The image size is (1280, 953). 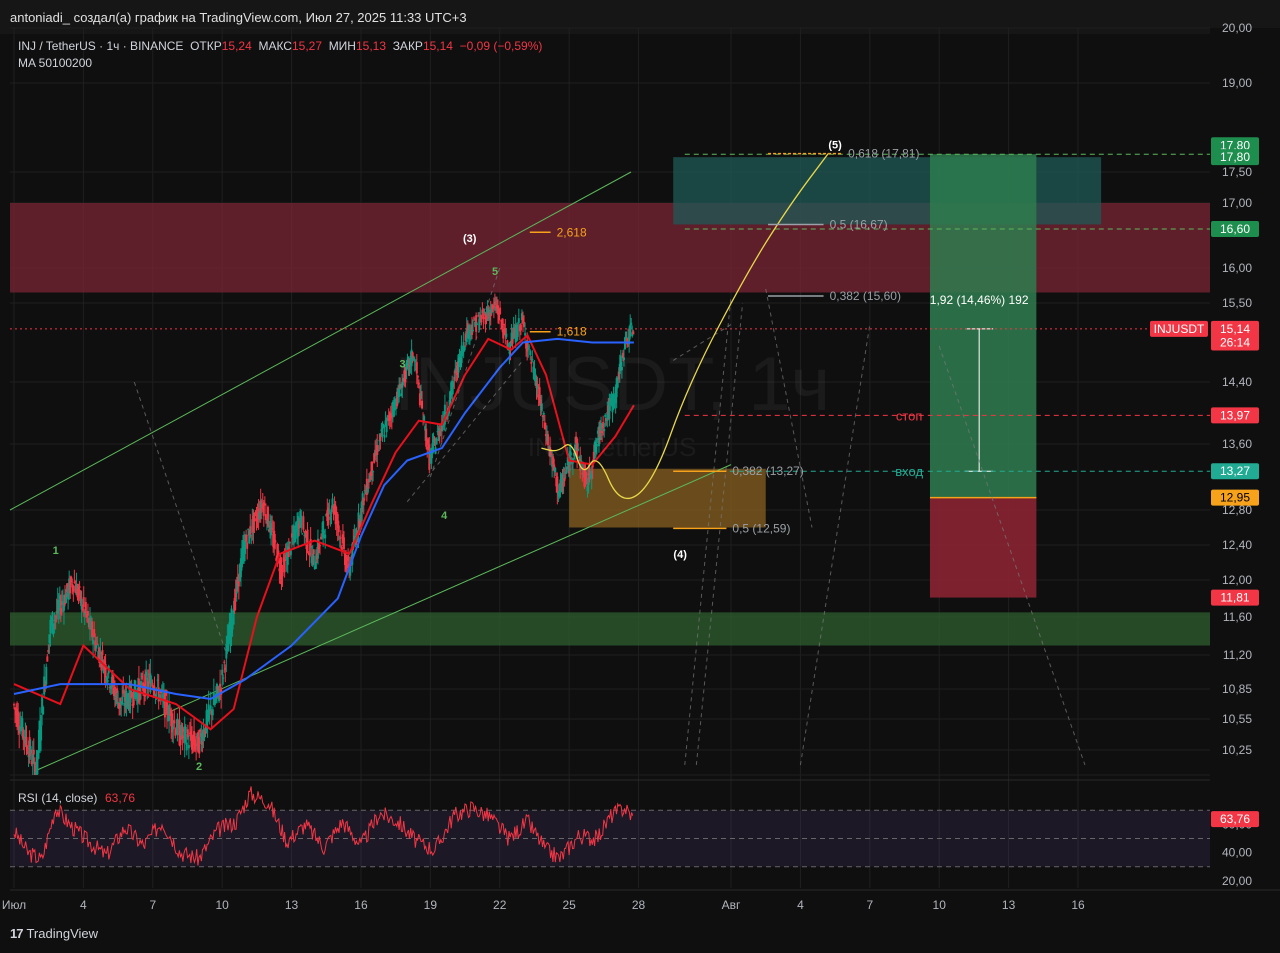 I want to click on wave-label: 1, so click(x=56, y=551).